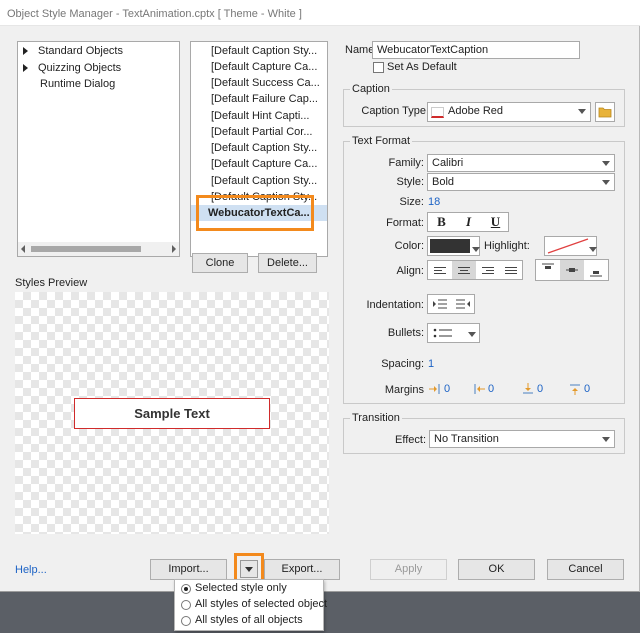  Describe the element at coordinates (23, 249) in the screenshot. I see `scroll-left-icon` at that location.